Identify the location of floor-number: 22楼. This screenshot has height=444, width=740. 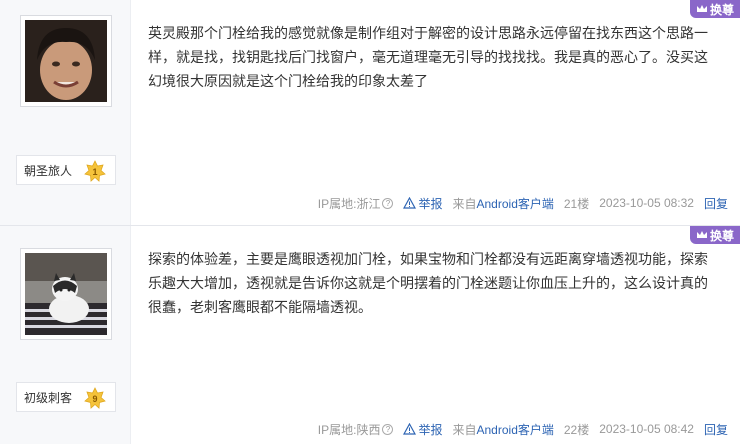
(576, 429).